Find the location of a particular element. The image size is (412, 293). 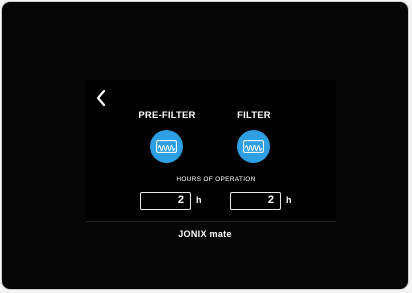

prefilter-button is located at coordinates (166, 146).